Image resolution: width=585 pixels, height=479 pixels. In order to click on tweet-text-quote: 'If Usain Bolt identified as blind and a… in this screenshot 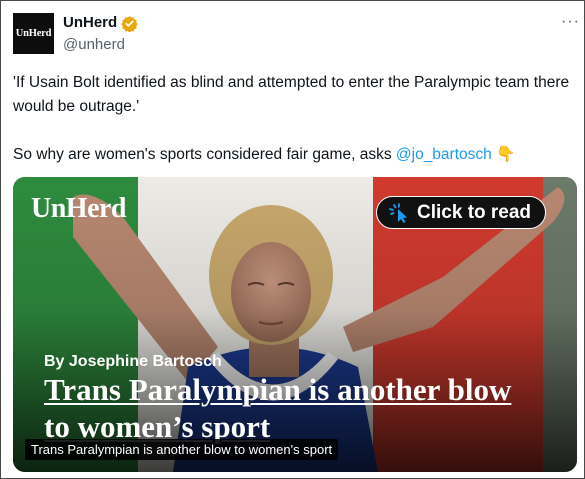, I will do `click(291, 94)`.